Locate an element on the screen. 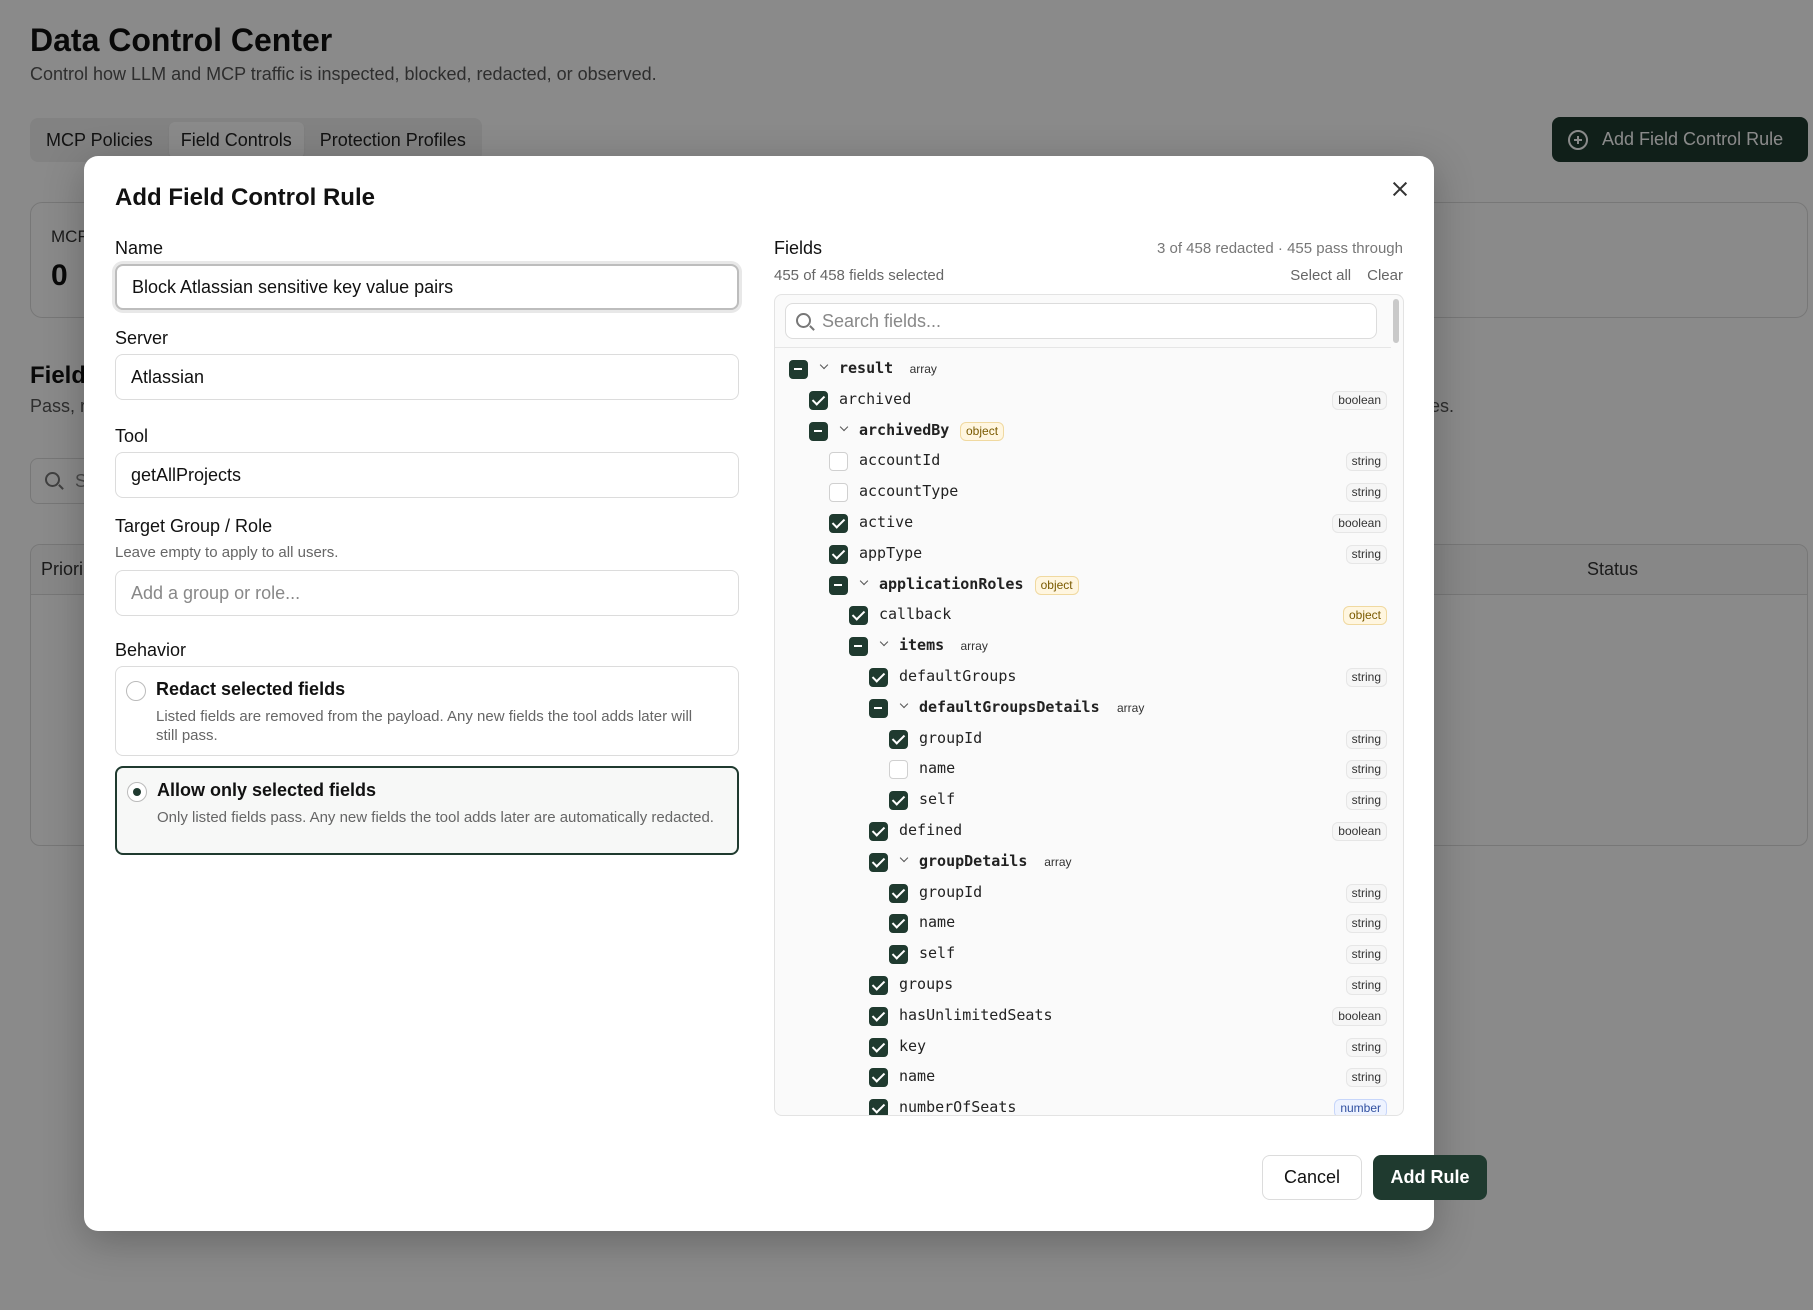 The height and width of the screenshot is (1310, 1813). tree-row: archived boolean is located at coordinates (1083, 400).